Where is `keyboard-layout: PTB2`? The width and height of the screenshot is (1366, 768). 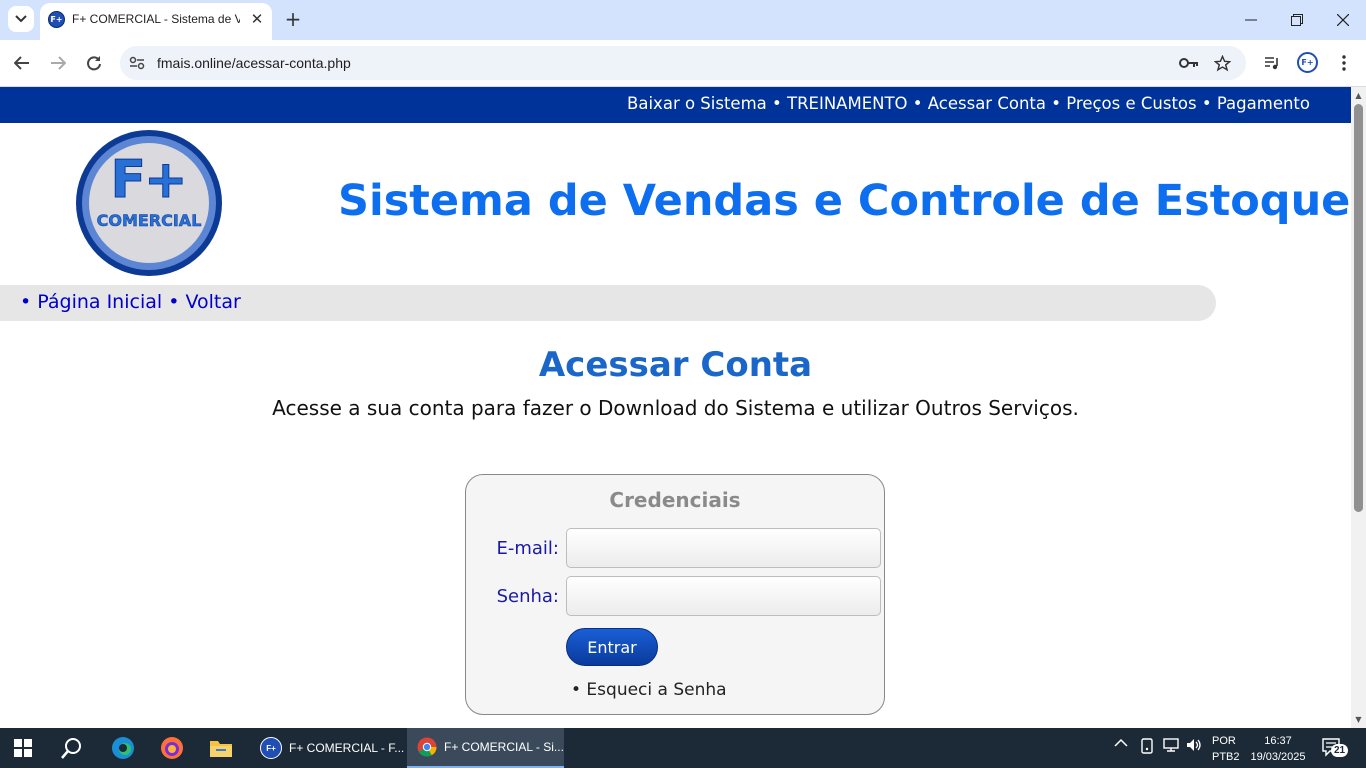 keyboard-layout: PTB2 is located at coordinates (1226, 757).